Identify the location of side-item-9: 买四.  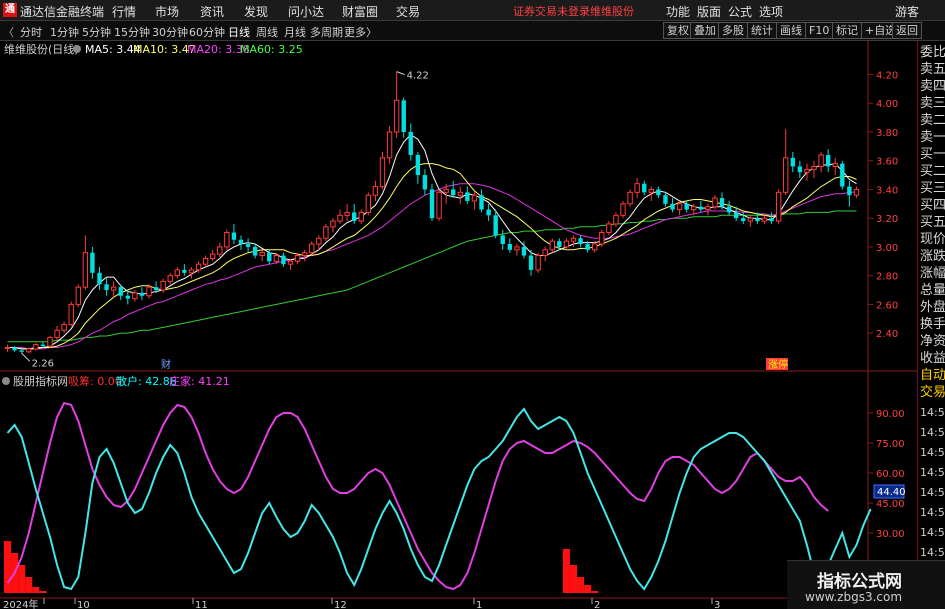
(932, 205).